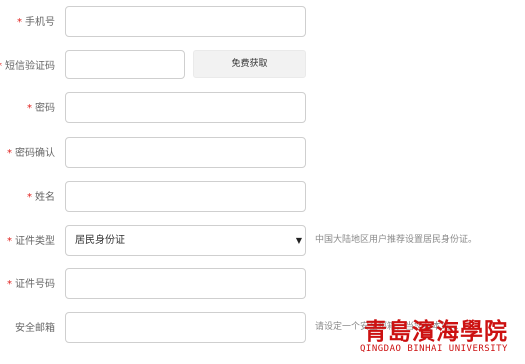  I want to click on watermark-english-text: QINGDAO BINHAI UNIVERSITY, so click(434, 349).